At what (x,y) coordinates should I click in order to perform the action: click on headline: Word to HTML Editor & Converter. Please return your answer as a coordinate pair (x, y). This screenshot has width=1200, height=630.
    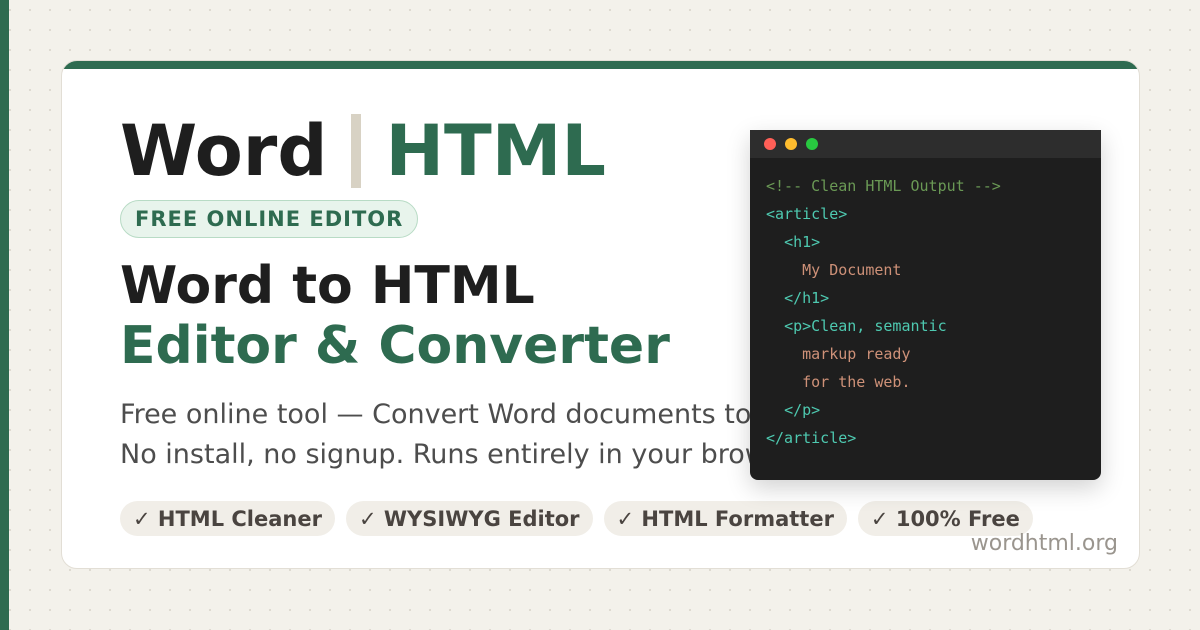
    Looking at the image, I should click on (395, 316).